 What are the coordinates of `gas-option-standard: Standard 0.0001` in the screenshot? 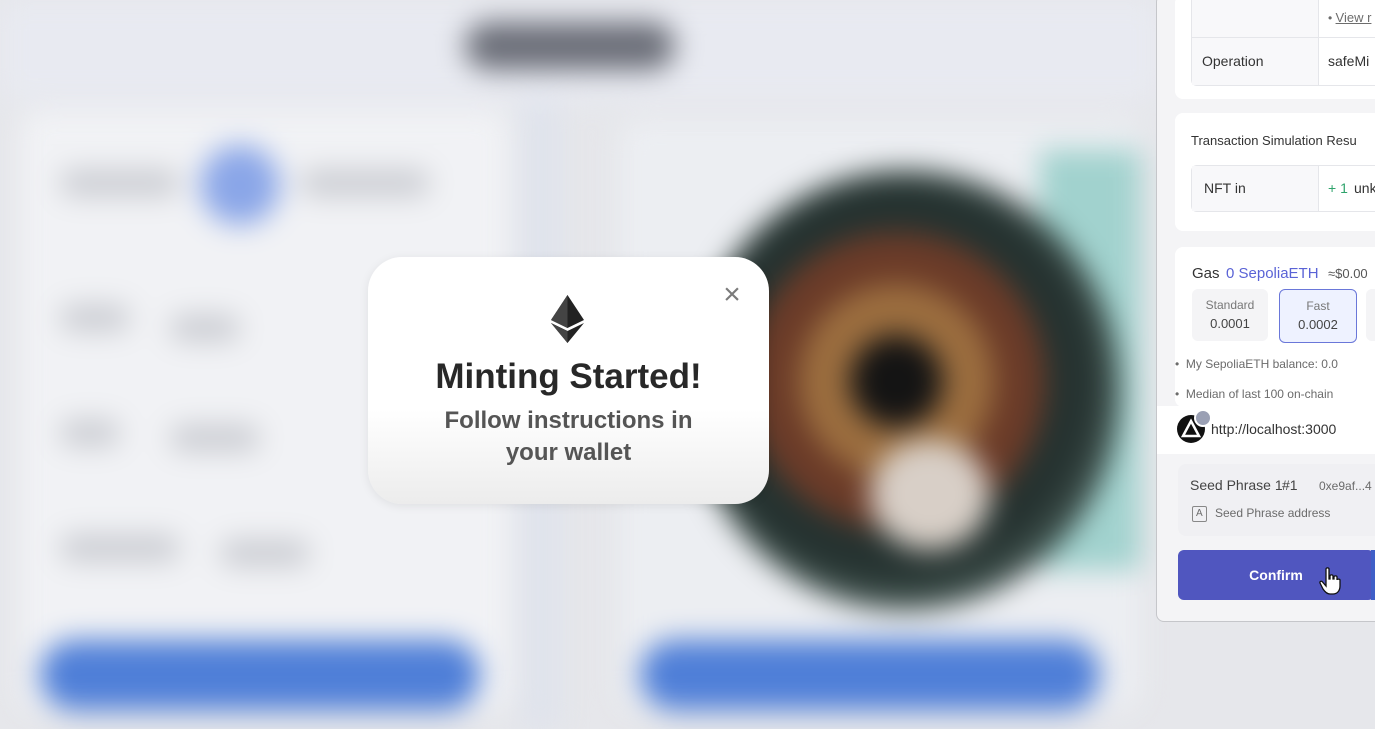 It's located at (1230, 315).